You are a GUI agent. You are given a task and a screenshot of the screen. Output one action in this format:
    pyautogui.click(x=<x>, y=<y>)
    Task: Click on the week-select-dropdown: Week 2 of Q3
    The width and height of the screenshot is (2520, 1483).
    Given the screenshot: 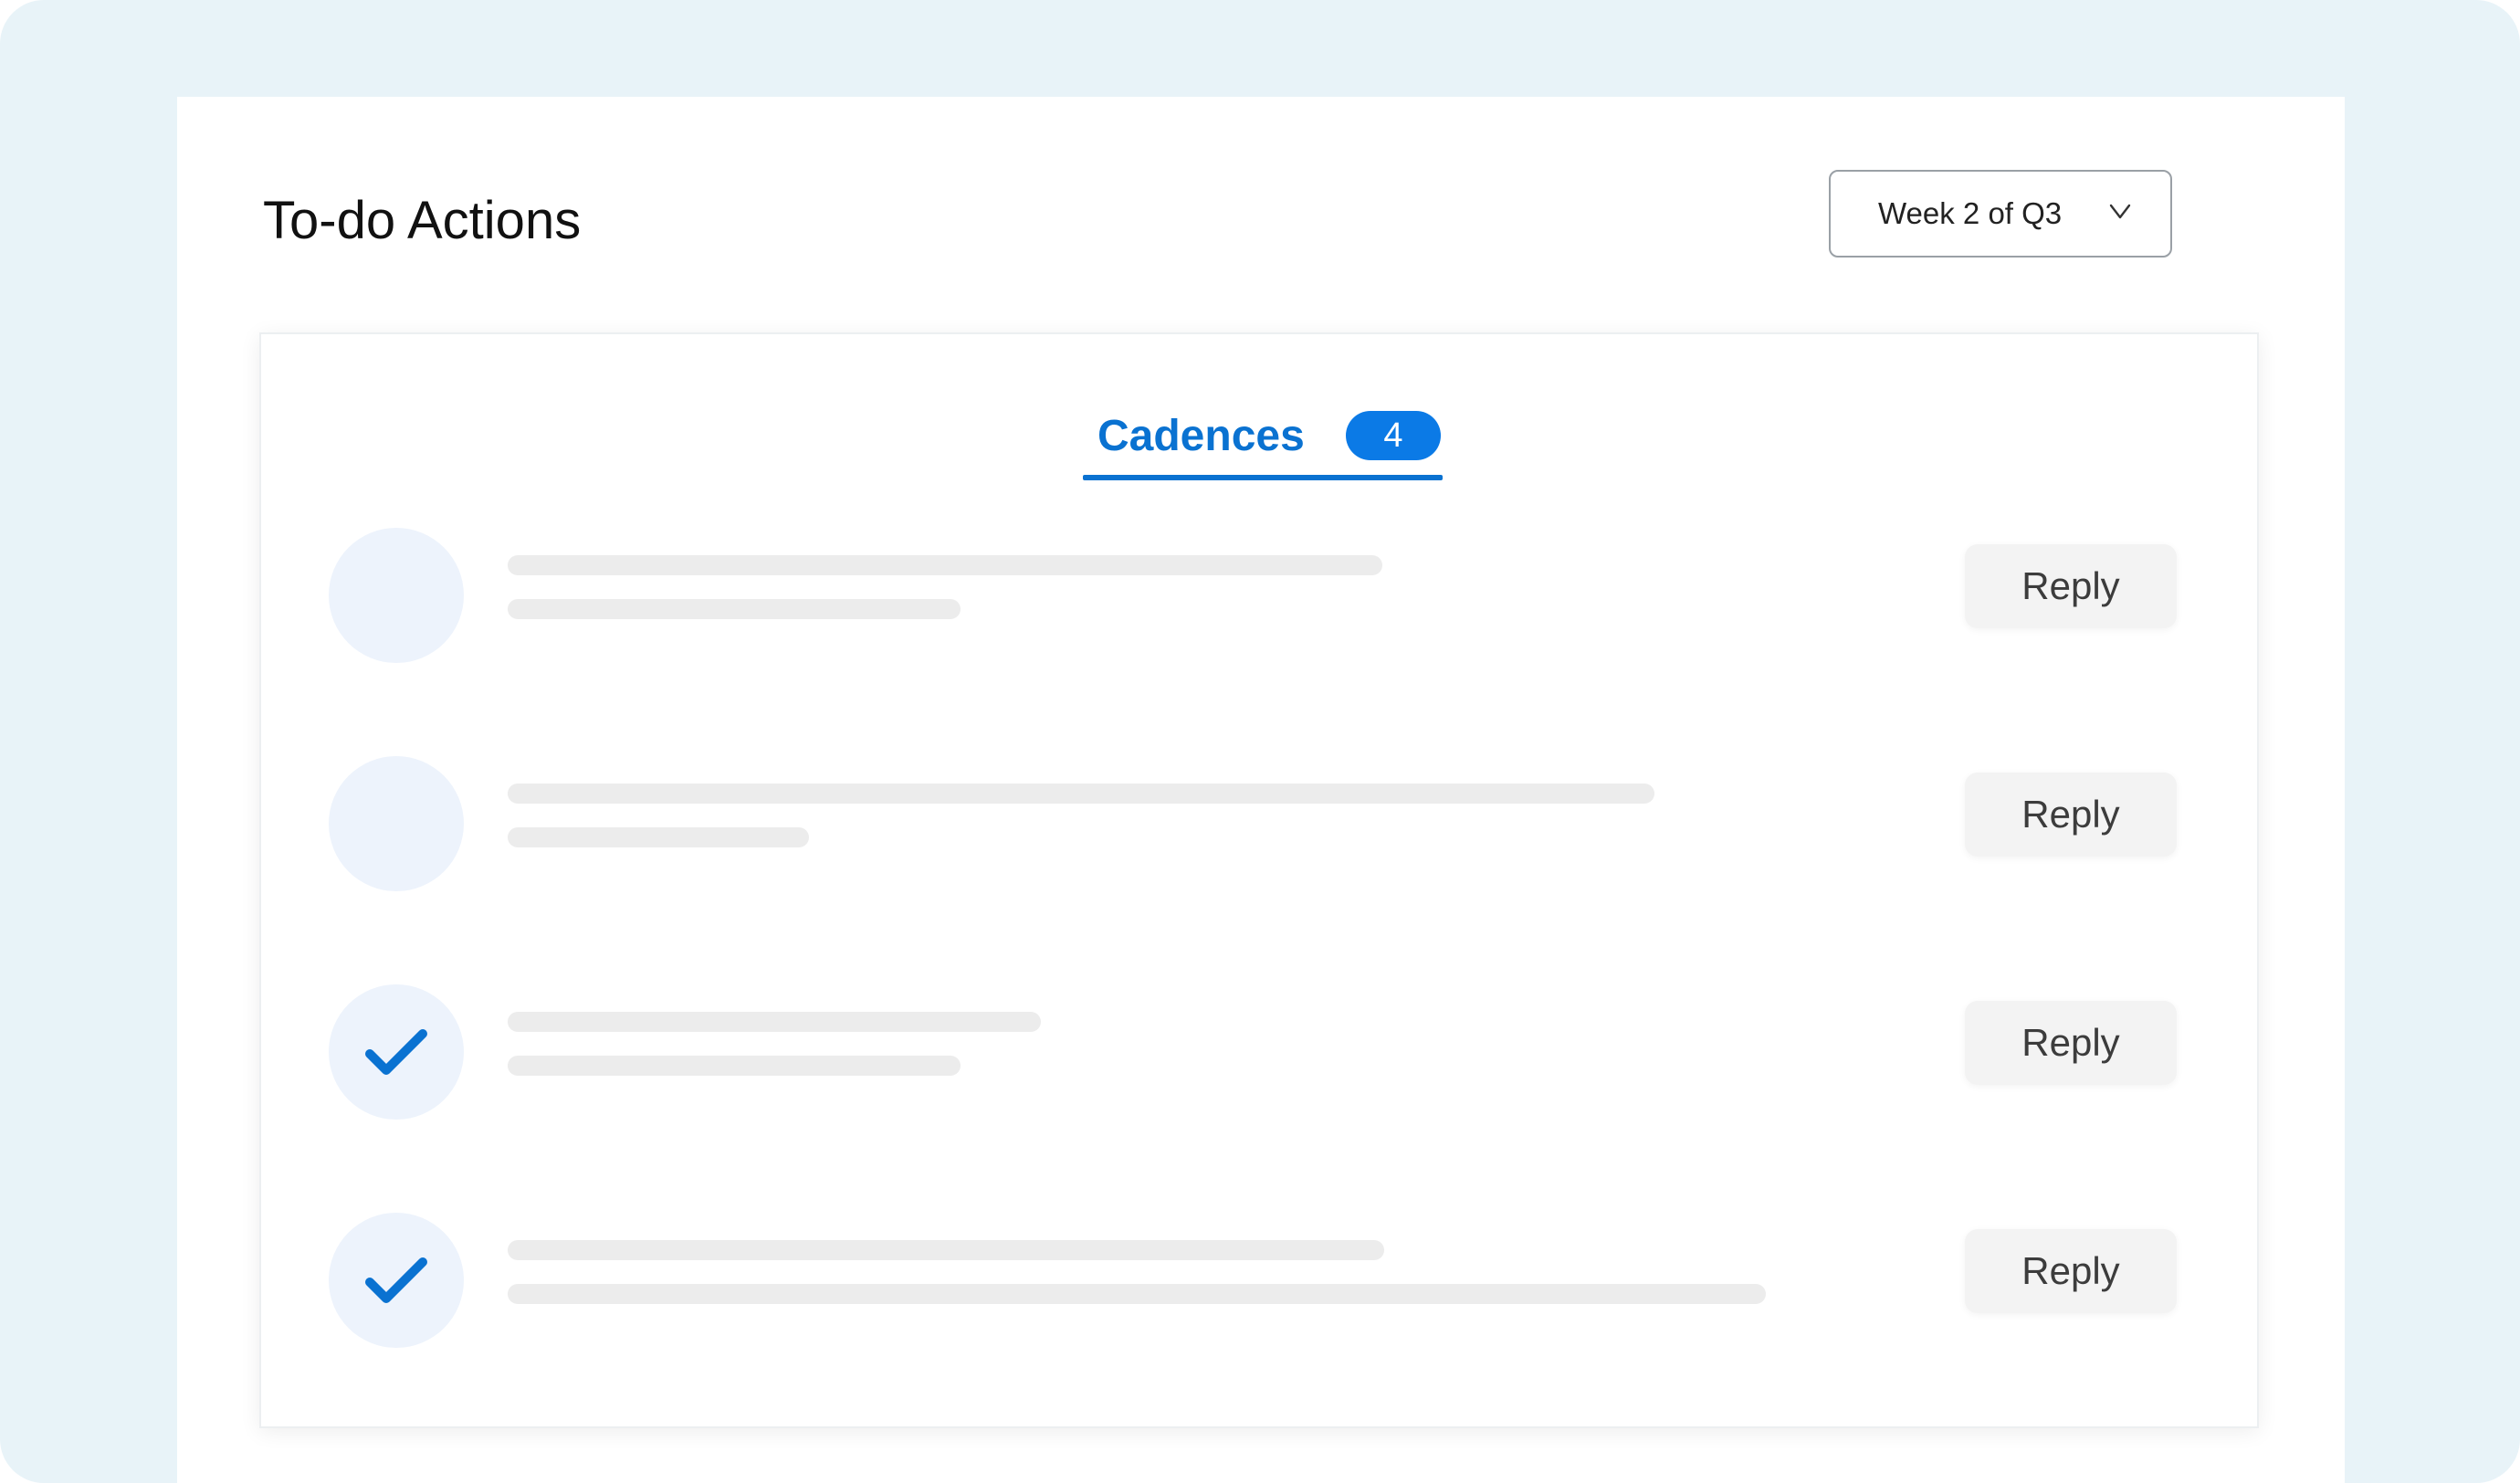 What is the action you would take?
    pyautogui.click(x=2000, y=214)
    